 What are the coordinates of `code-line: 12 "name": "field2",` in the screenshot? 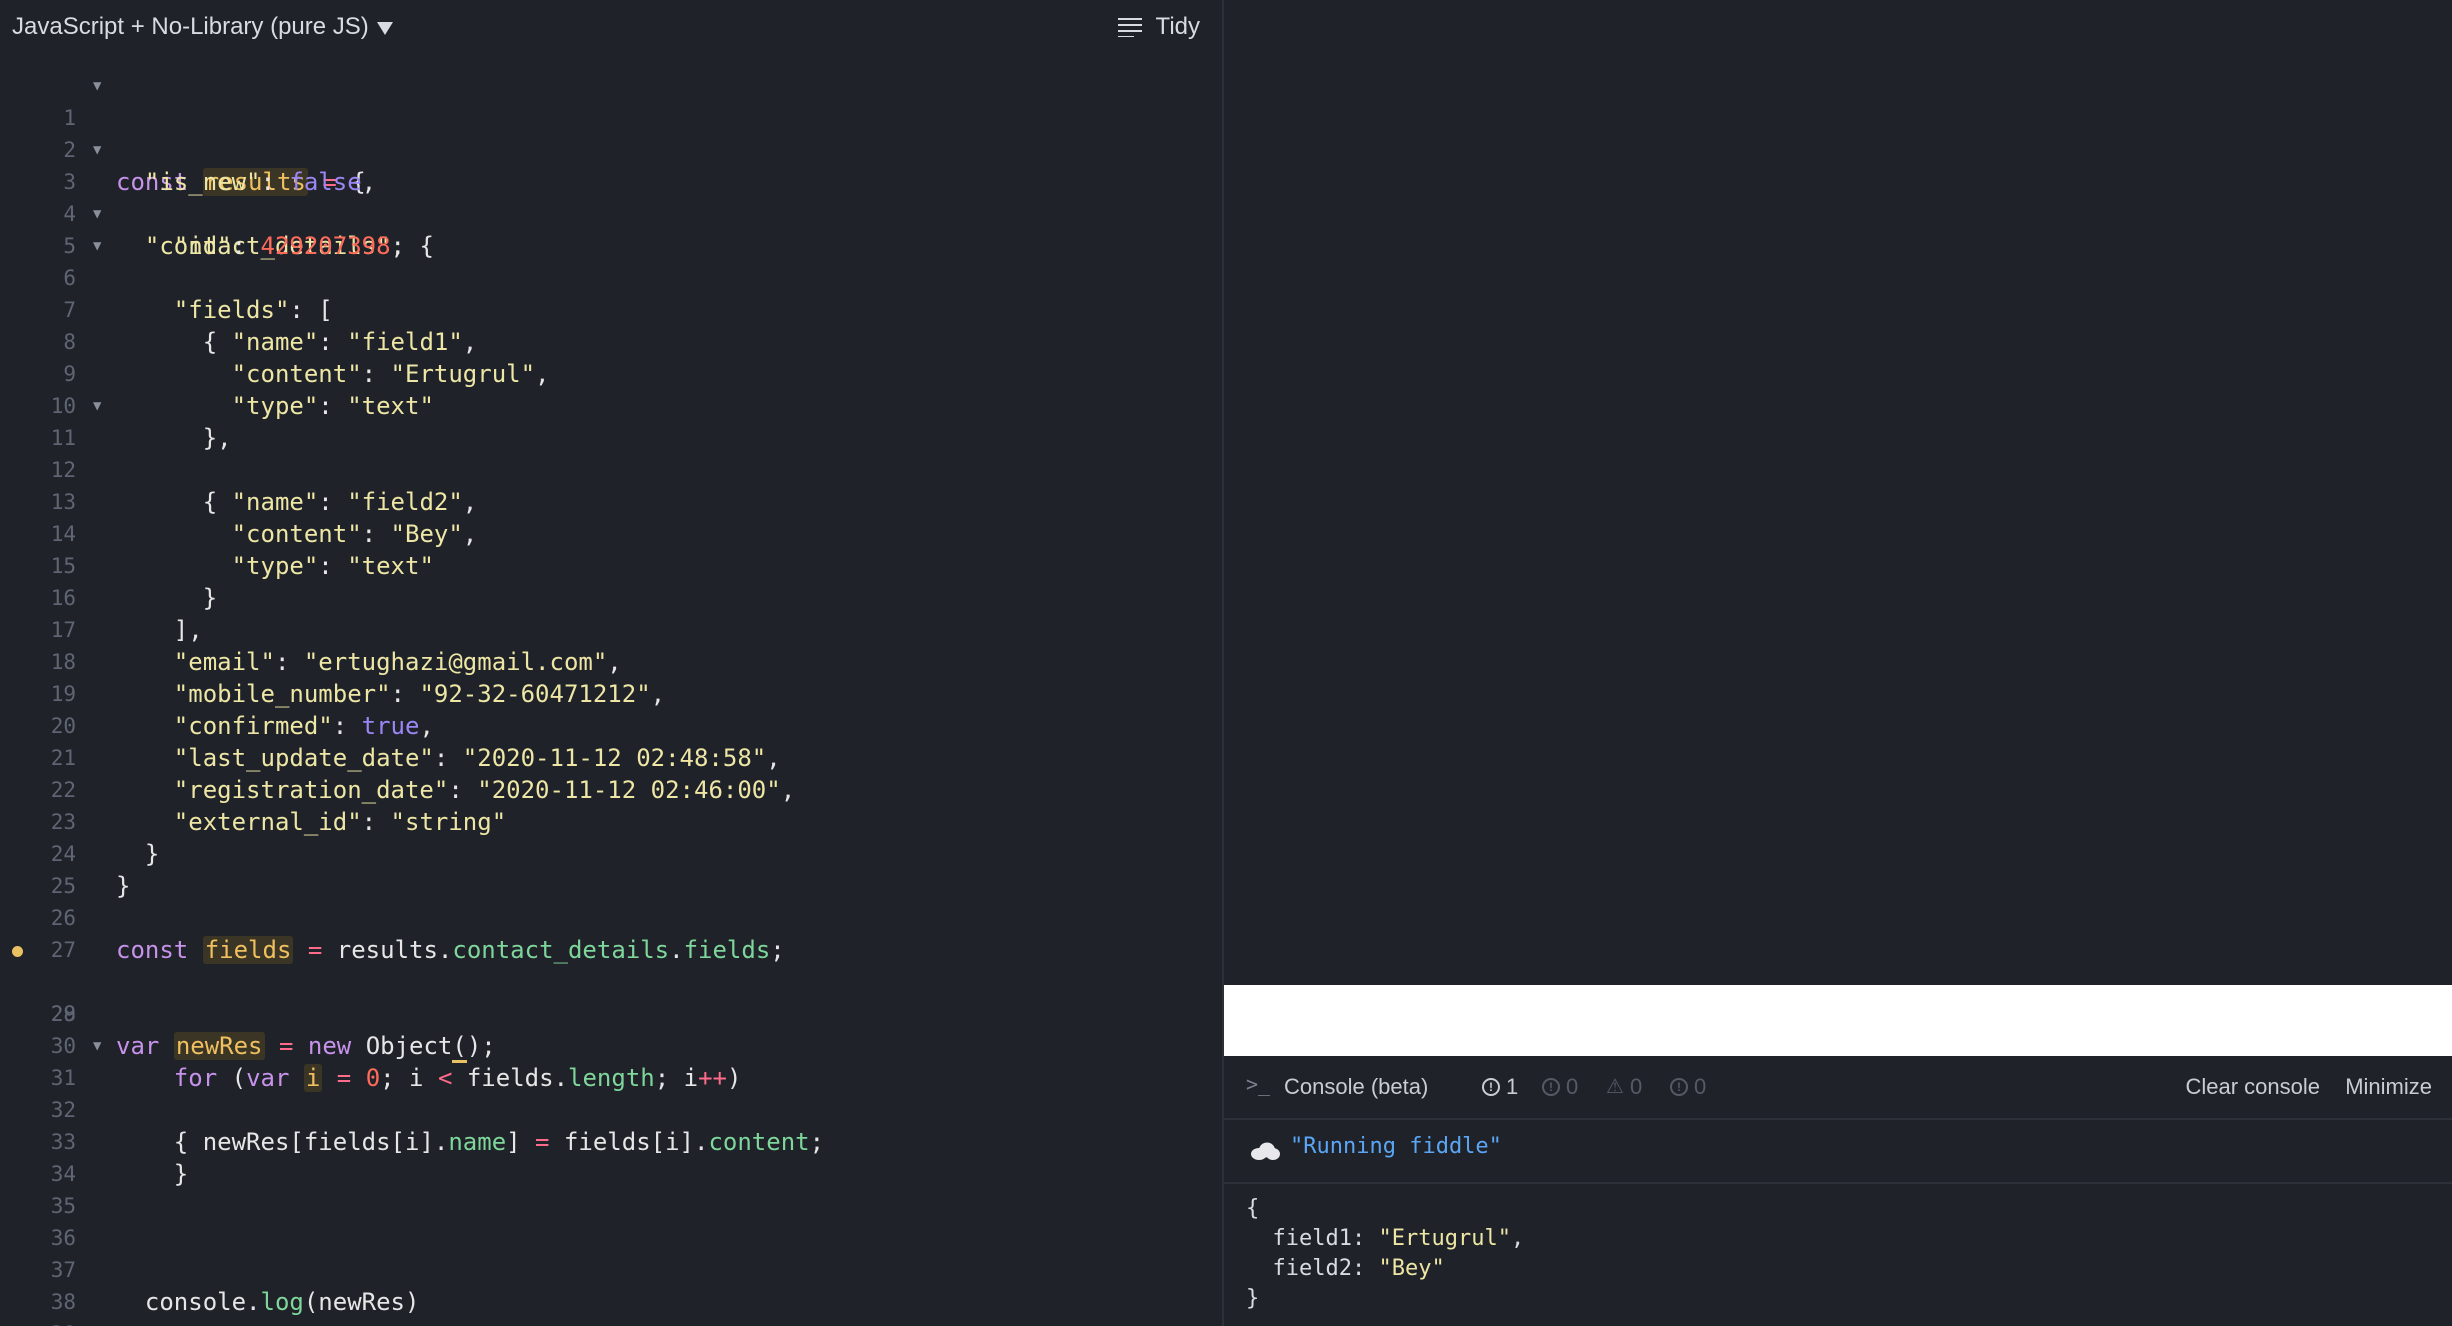 It's located at (611, 469).